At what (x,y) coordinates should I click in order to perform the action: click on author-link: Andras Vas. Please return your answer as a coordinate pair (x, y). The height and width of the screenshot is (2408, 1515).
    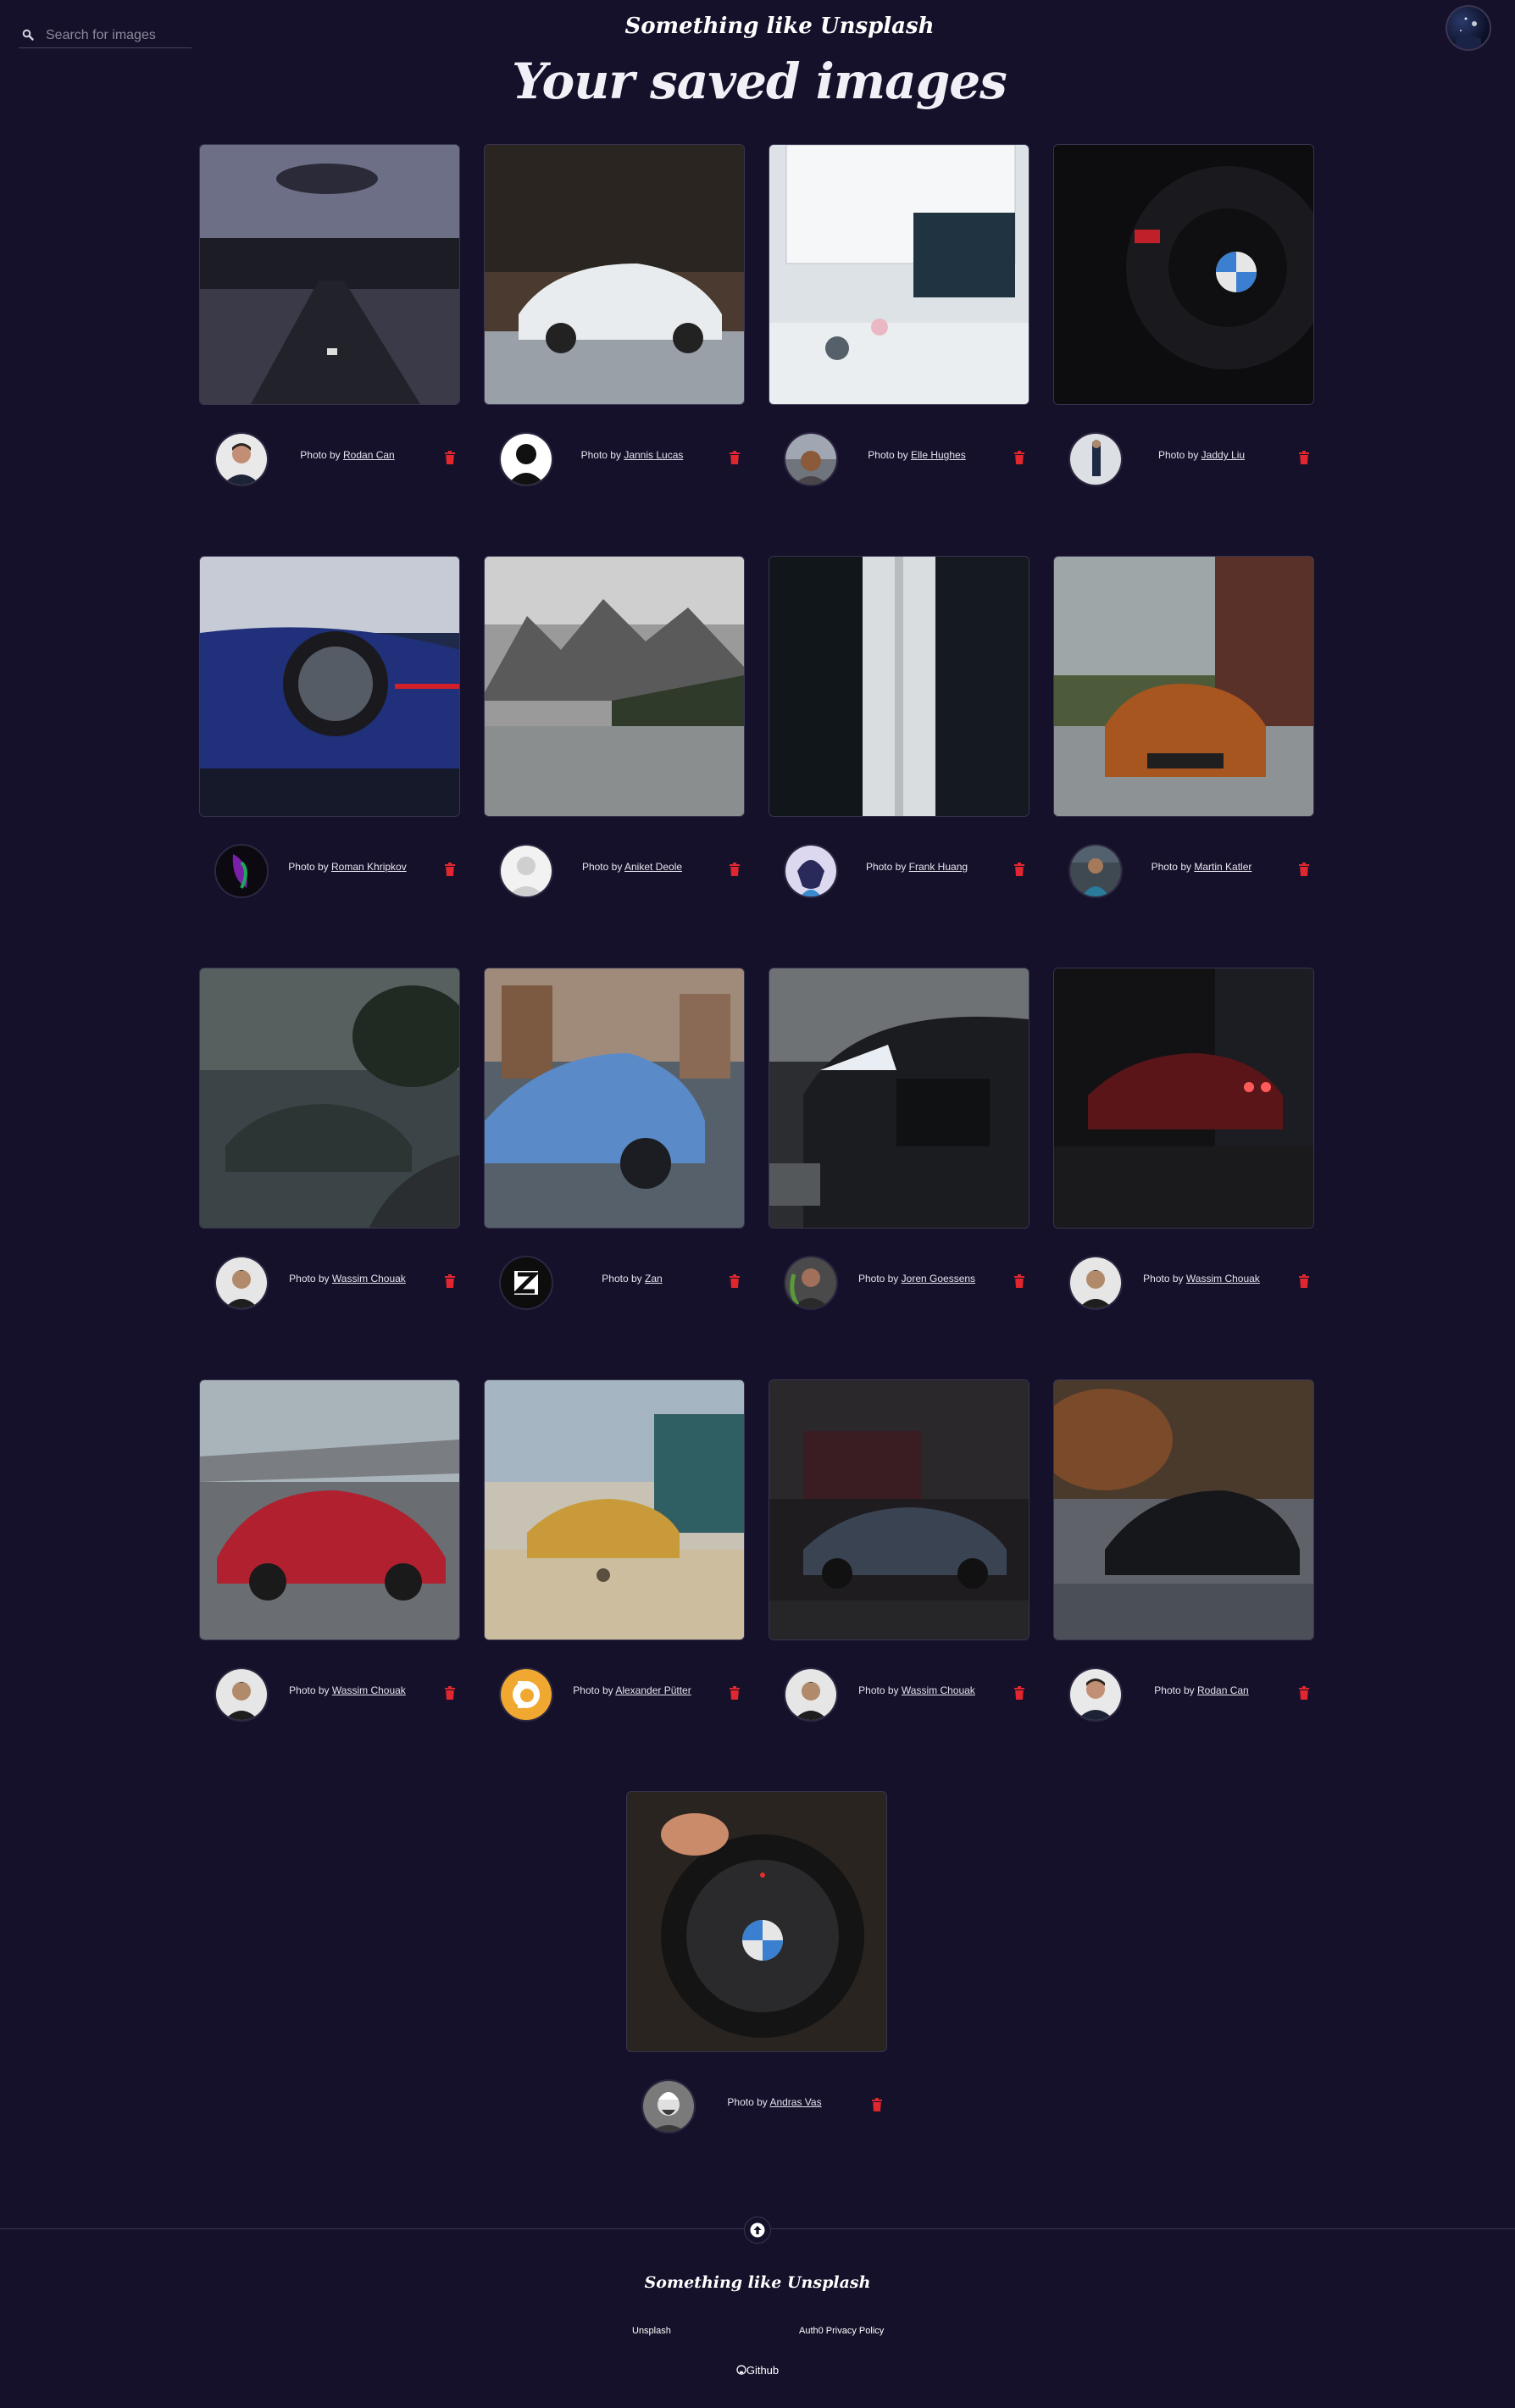
    Looking at the image, I should click on (795, 2102).